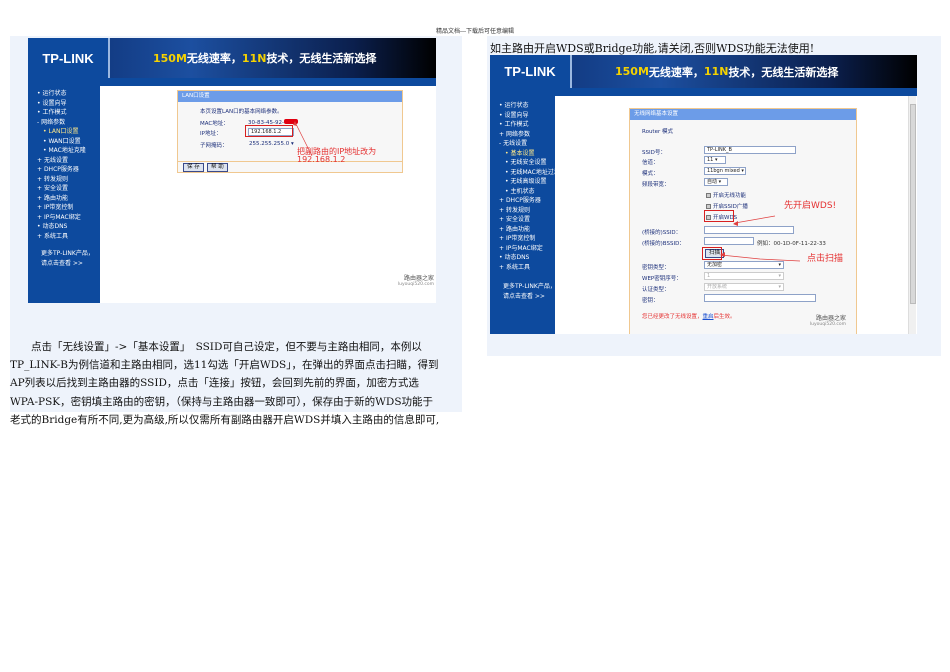 This screenshot has height=672, width=950. I want to click on annotation-arrow, so click(303, 139).